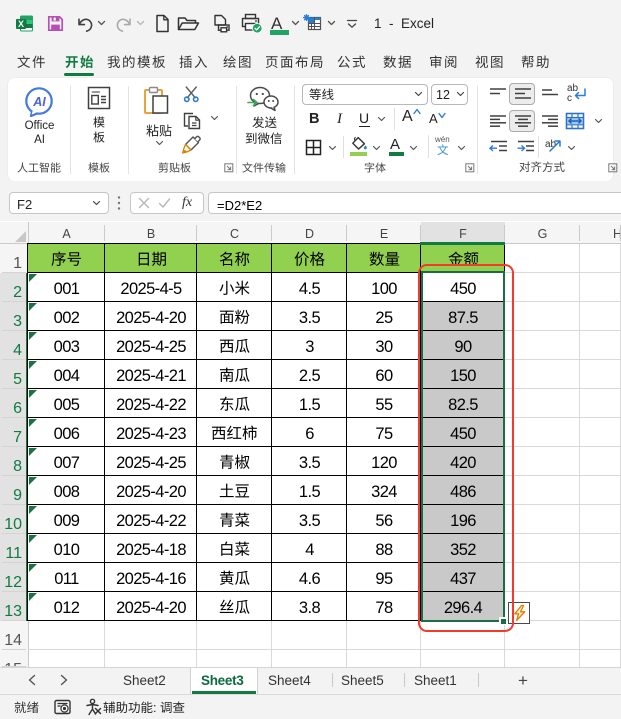 This screenshot has width=621, height=719. What do you see at coordinates (21, 24) in the screenshot?
I see `svg-text: X` at bounding box center [21, 24].